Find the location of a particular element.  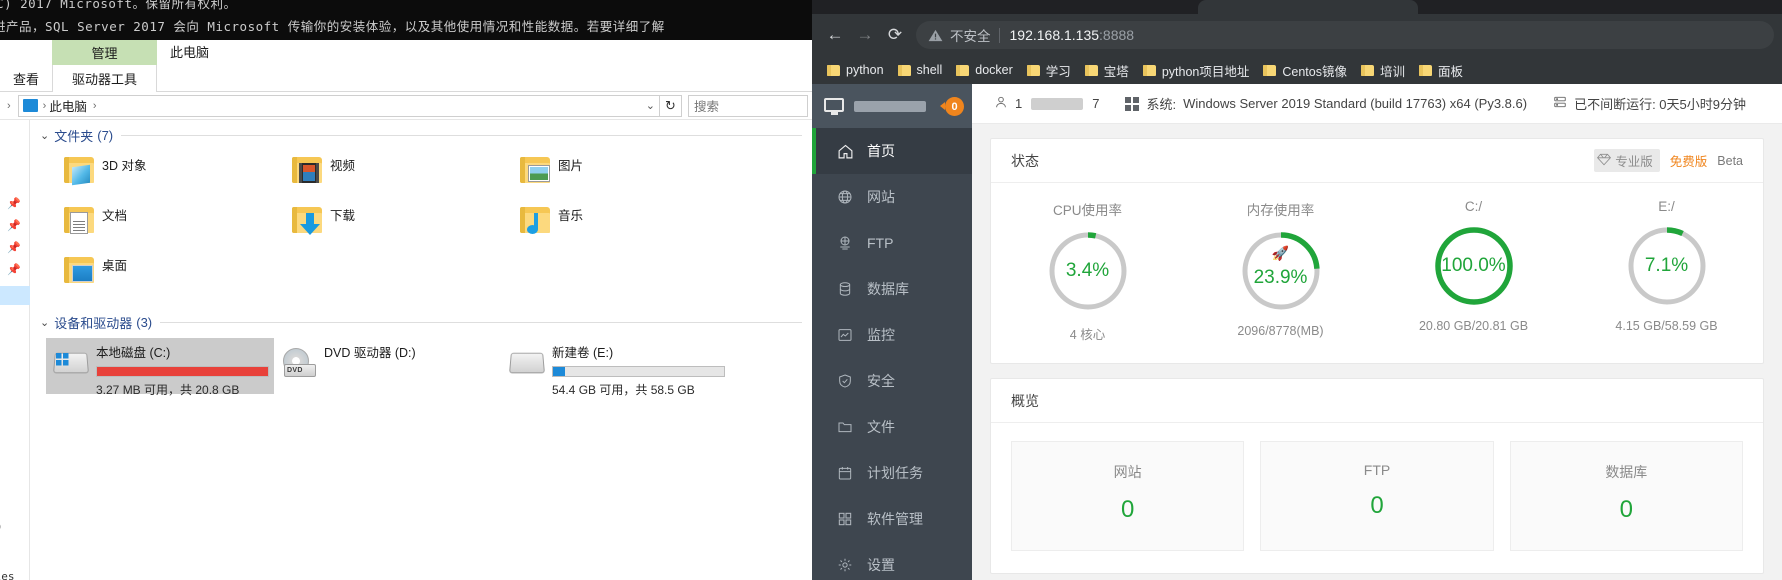

list-item: 文档 is located at coordinates (172, 226).